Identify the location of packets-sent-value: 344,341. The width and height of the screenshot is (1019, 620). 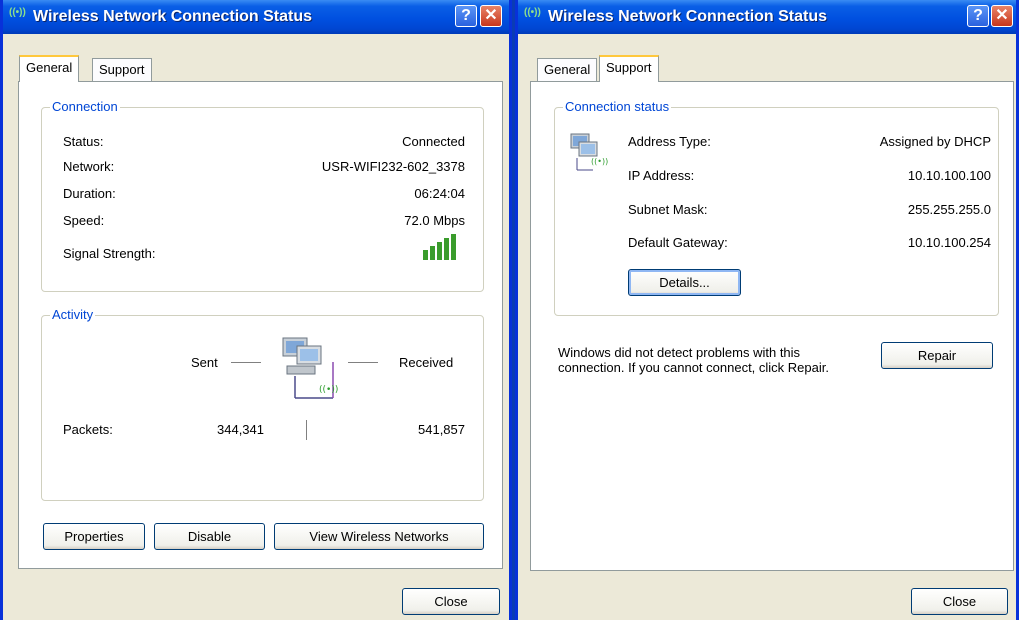
(240, 429).